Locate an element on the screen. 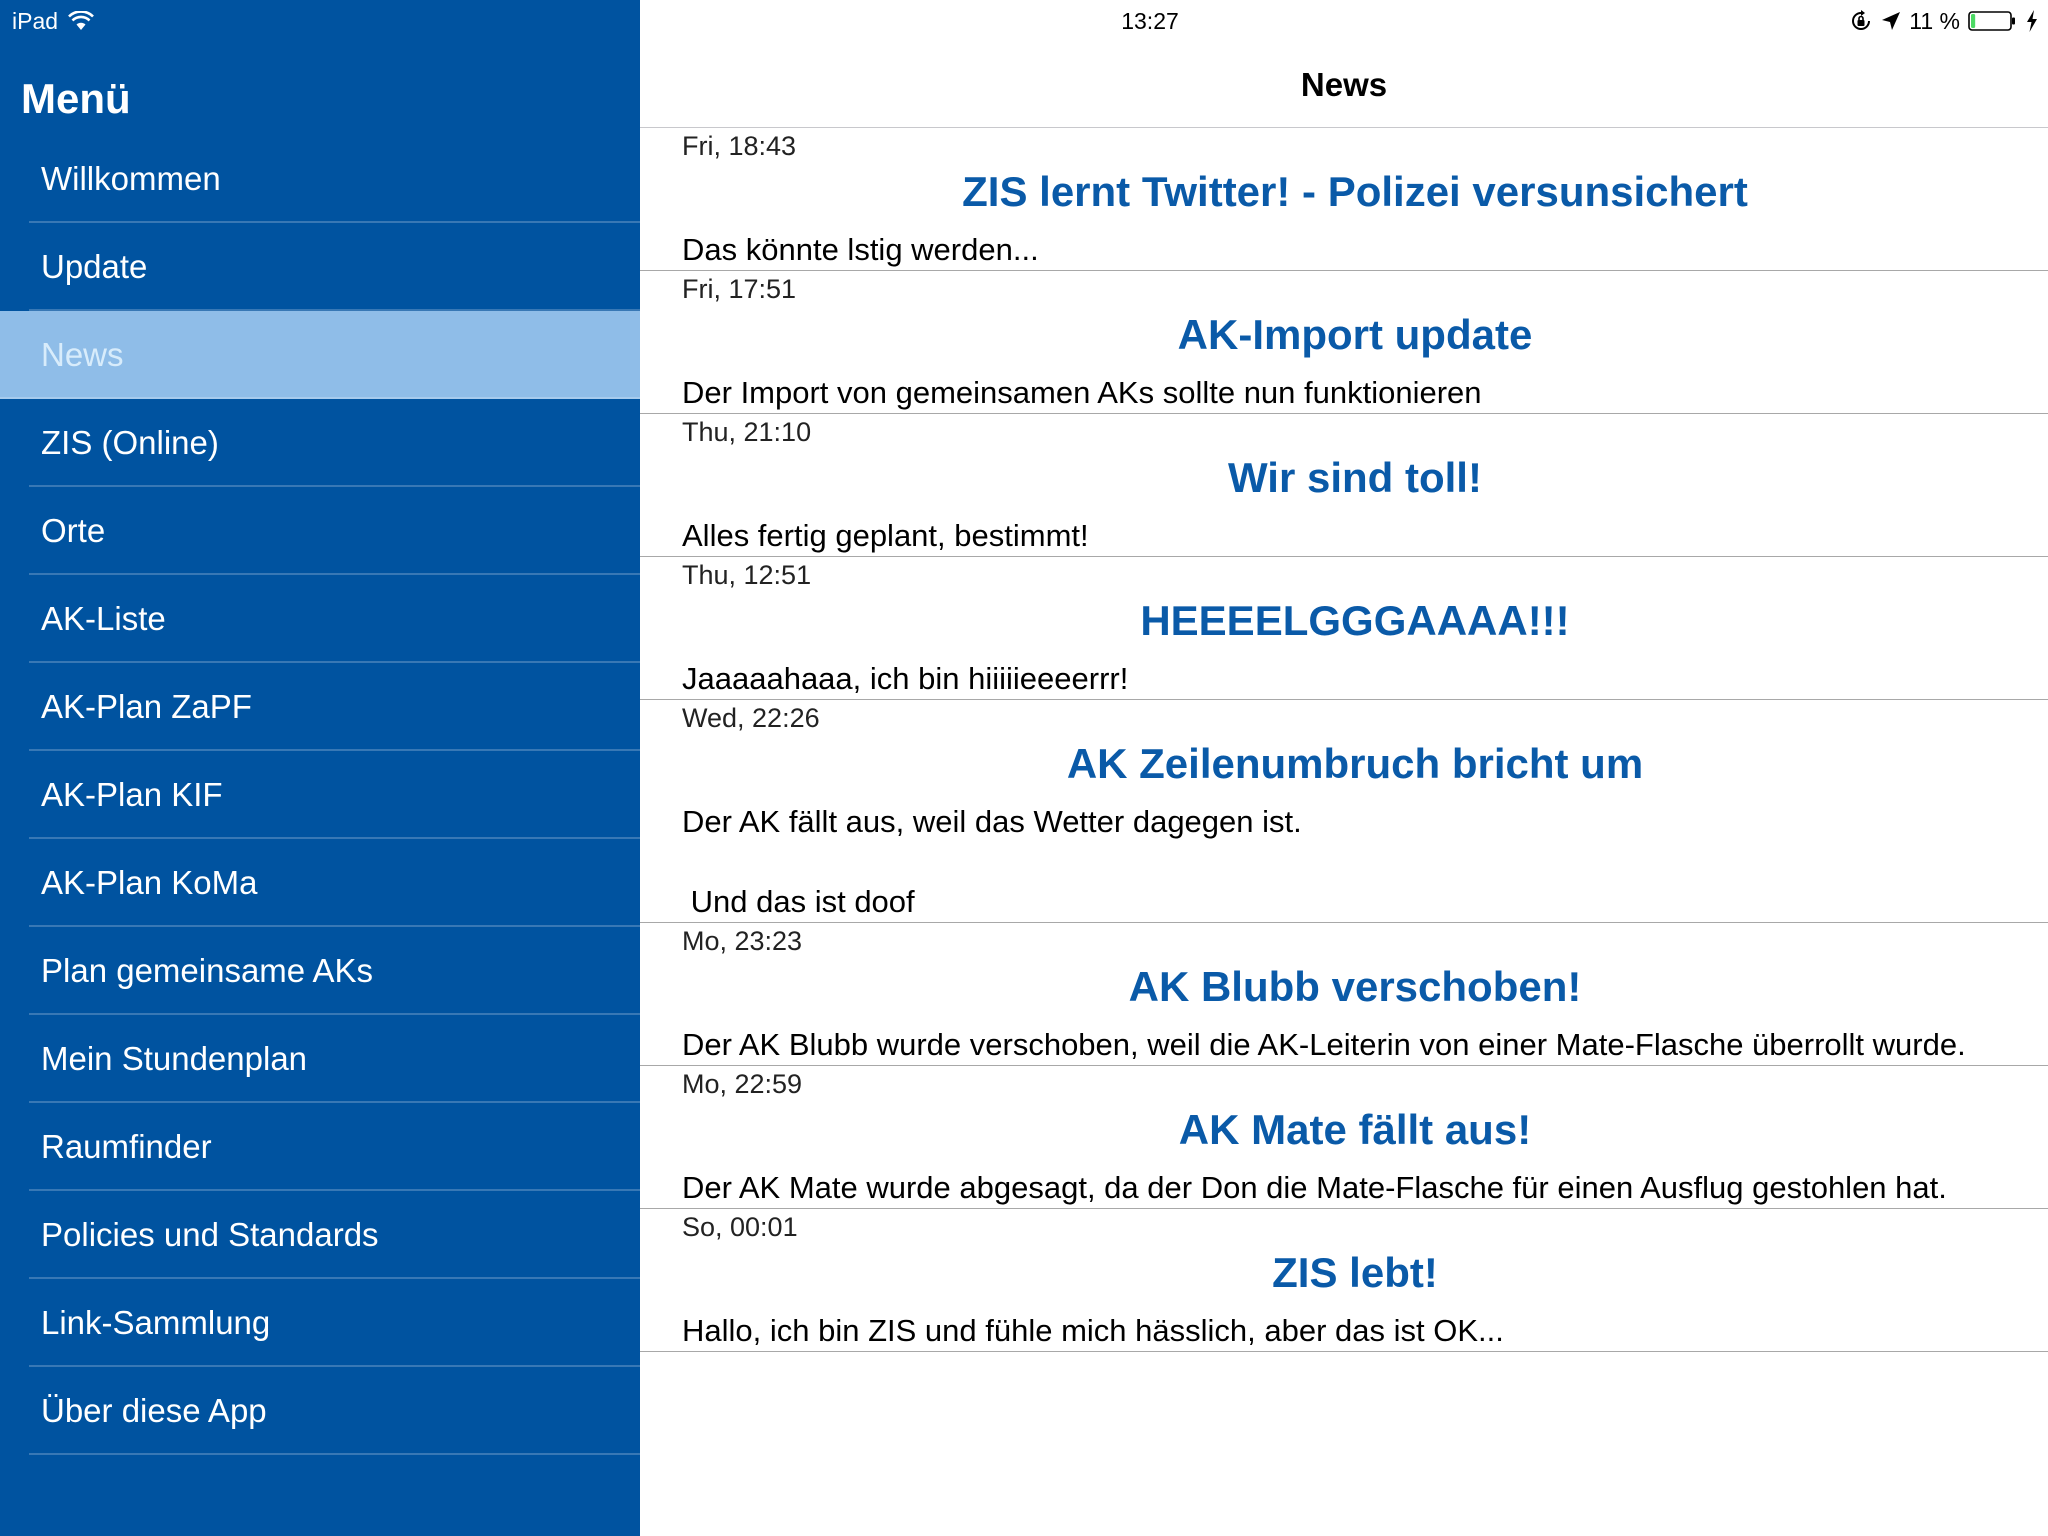  page-title: News is located at coordinates (1344, 84).